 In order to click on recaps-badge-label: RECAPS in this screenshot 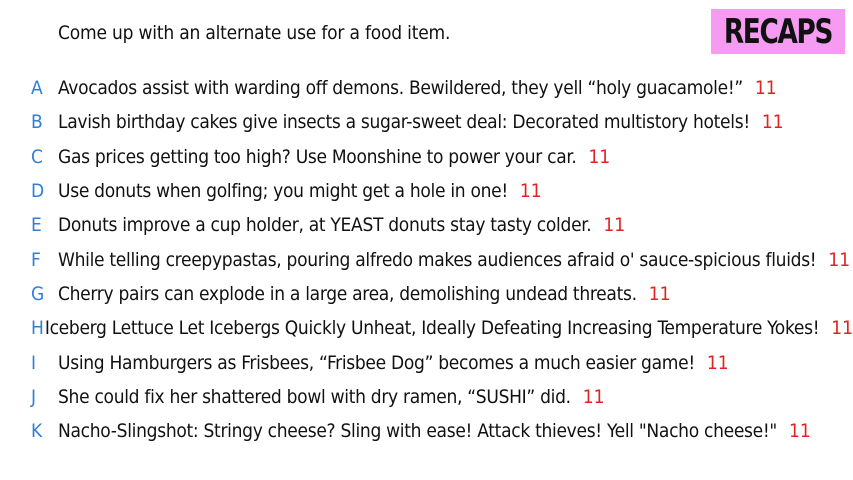, I will do `click(778, 31)`.